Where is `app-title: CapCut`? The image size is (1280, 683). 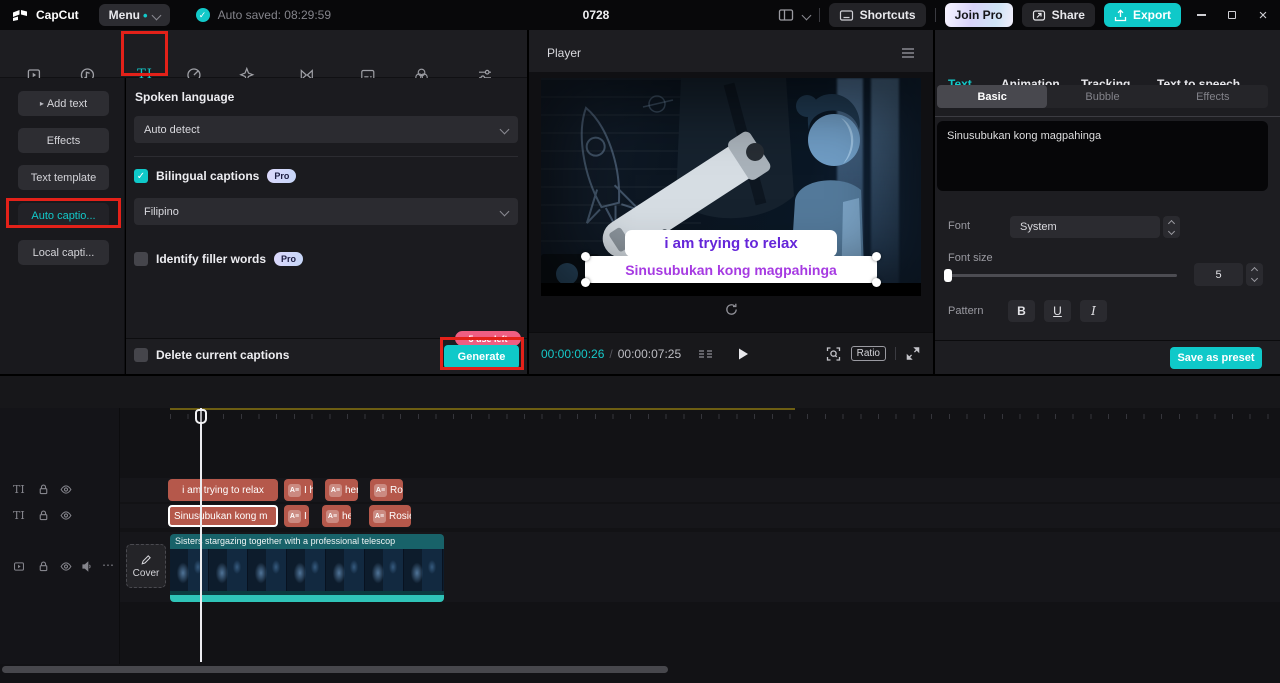
app-title: CapCut is located at coordinates (57, 15).